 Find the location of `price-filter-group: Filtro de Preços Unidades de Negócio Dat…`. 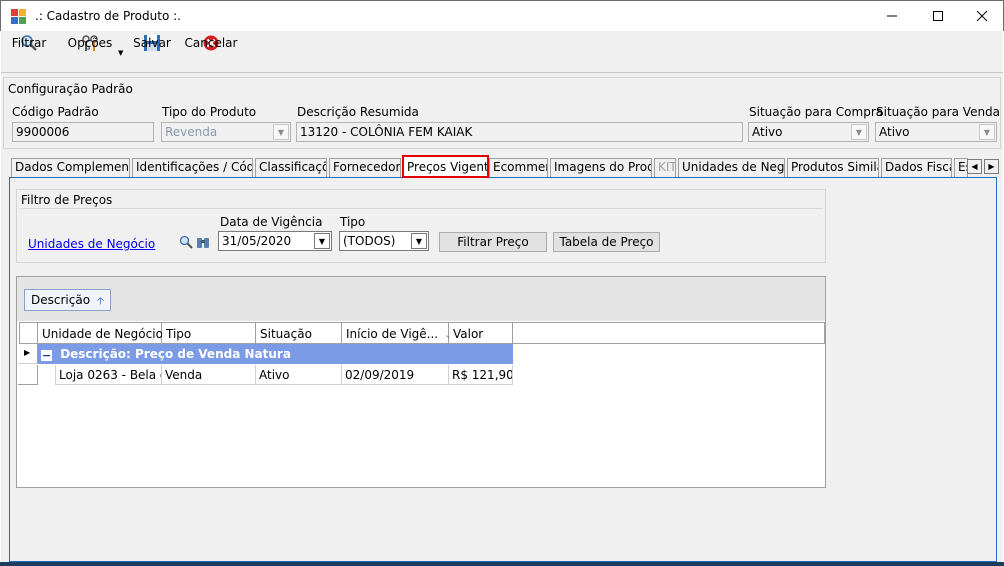

price-filter-group: Filtro de Preços Unidades de Negócio Dat… is located at coordinates (421, 226).